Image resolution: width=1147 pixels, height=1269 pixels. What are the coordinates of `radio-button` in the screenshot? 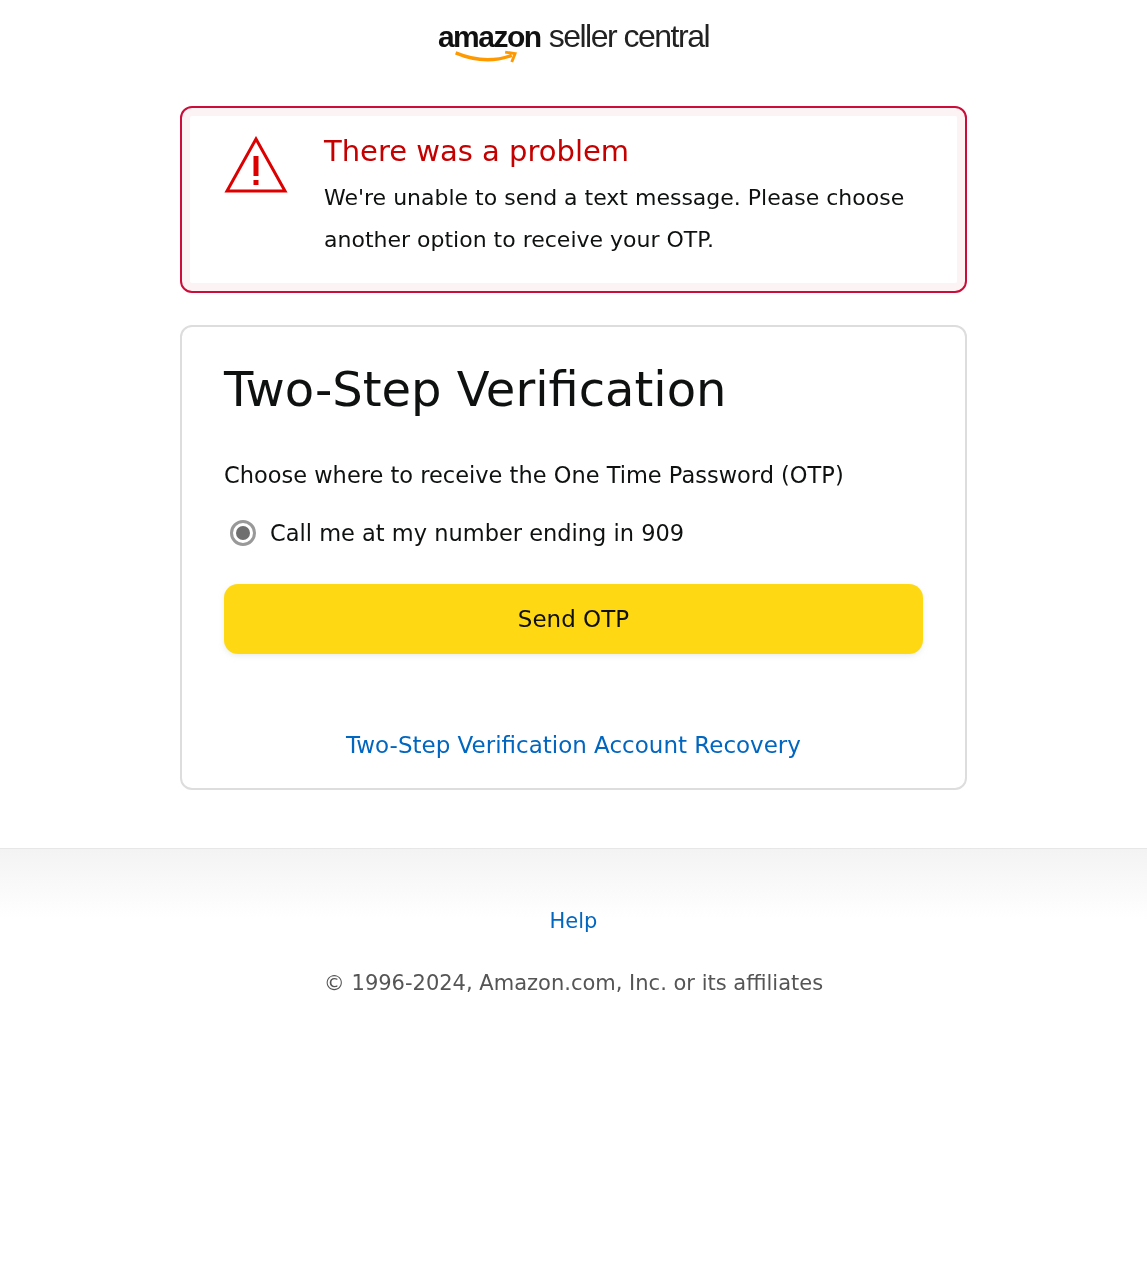 It's located at (243, 533).